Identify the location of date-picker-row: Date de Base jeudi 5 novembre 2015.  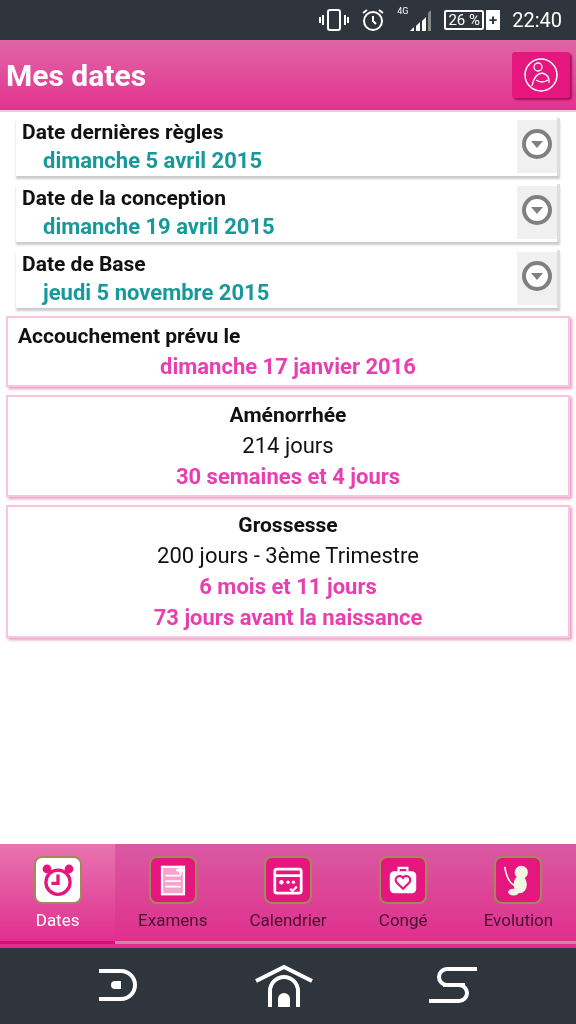
(288, 279).